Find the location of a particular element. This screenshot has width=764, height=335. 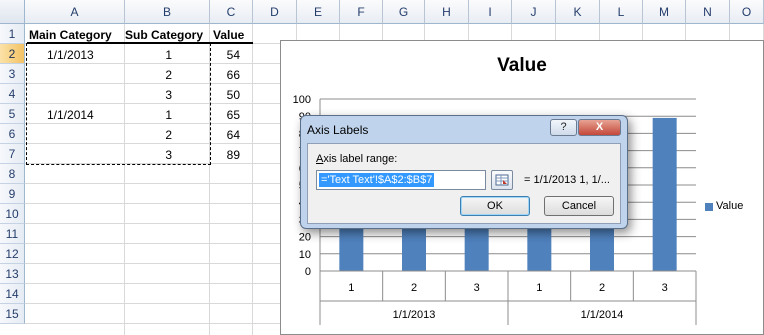

header-main-category: Main Category is located at coordinates (70, 35).